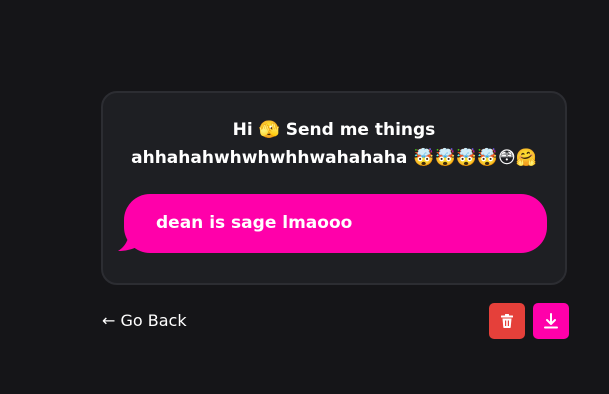 This screenshot has height=394, width=609. What do you see at coordinates (254, 223) in the screenshot?
I see `message-text: dean is sage lmaooo` at bounding box center [254, 223].